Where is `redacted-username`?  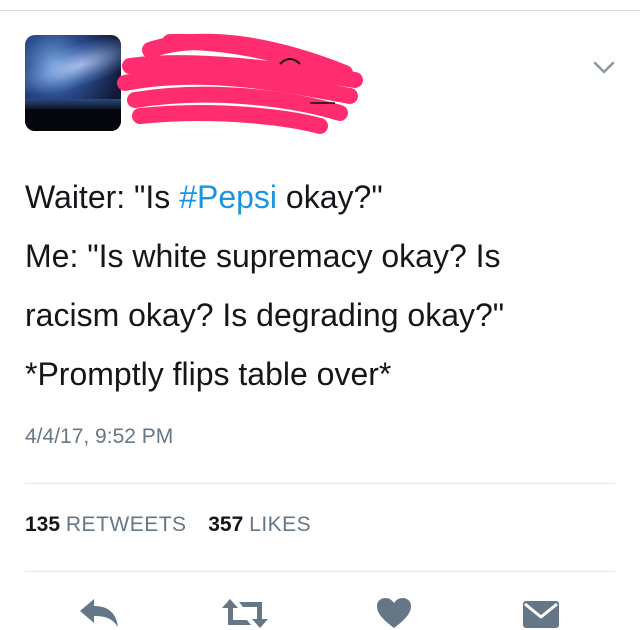 redacted-username is located at coordinates (240, 83).